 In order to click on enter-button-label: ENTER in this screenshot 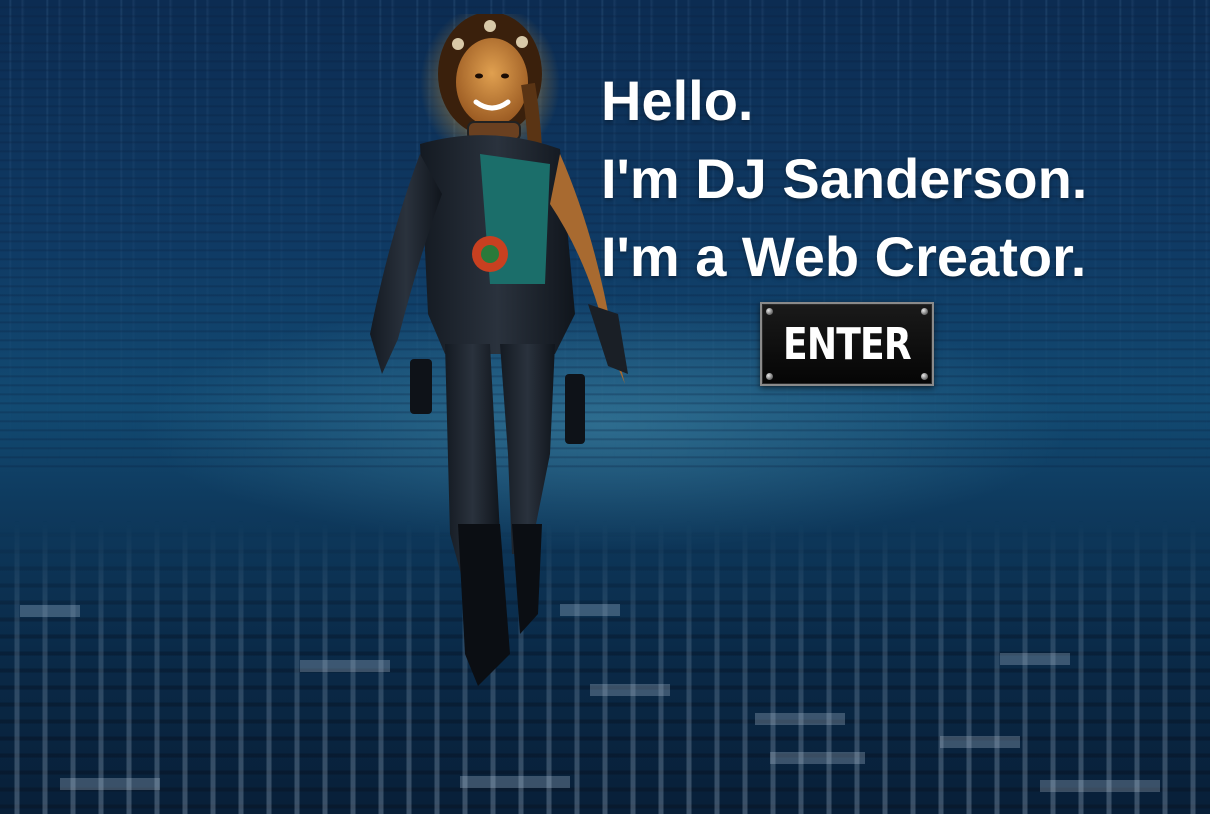, I will do `click(847, 344)`.